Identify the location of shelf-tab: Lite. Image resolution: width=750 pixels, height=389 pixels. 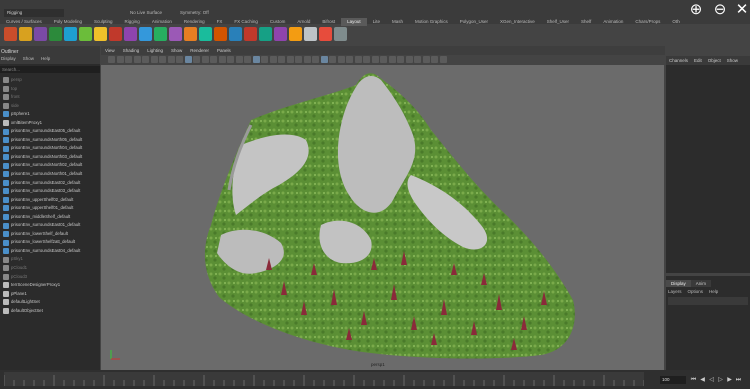
(376, 22).